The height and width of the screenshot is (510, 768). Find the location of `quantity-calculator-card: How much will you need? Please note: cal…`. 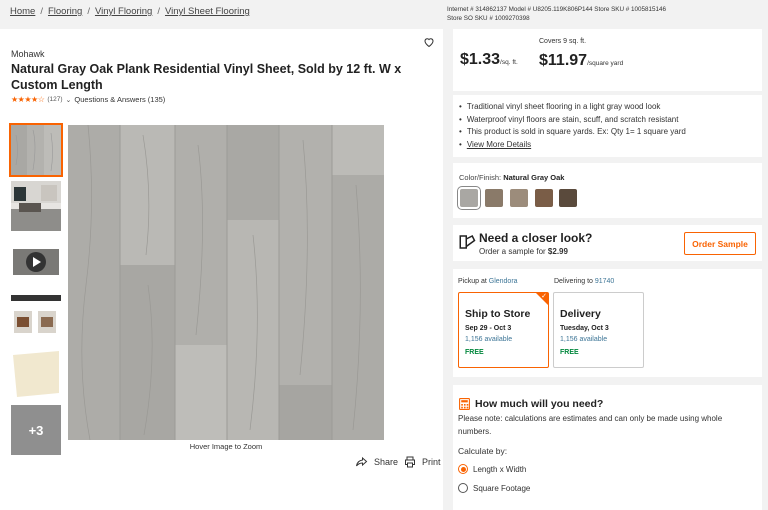

quantity-calculator-card: How much will you need? Please note: cal… is located at coordinates (607, 447).